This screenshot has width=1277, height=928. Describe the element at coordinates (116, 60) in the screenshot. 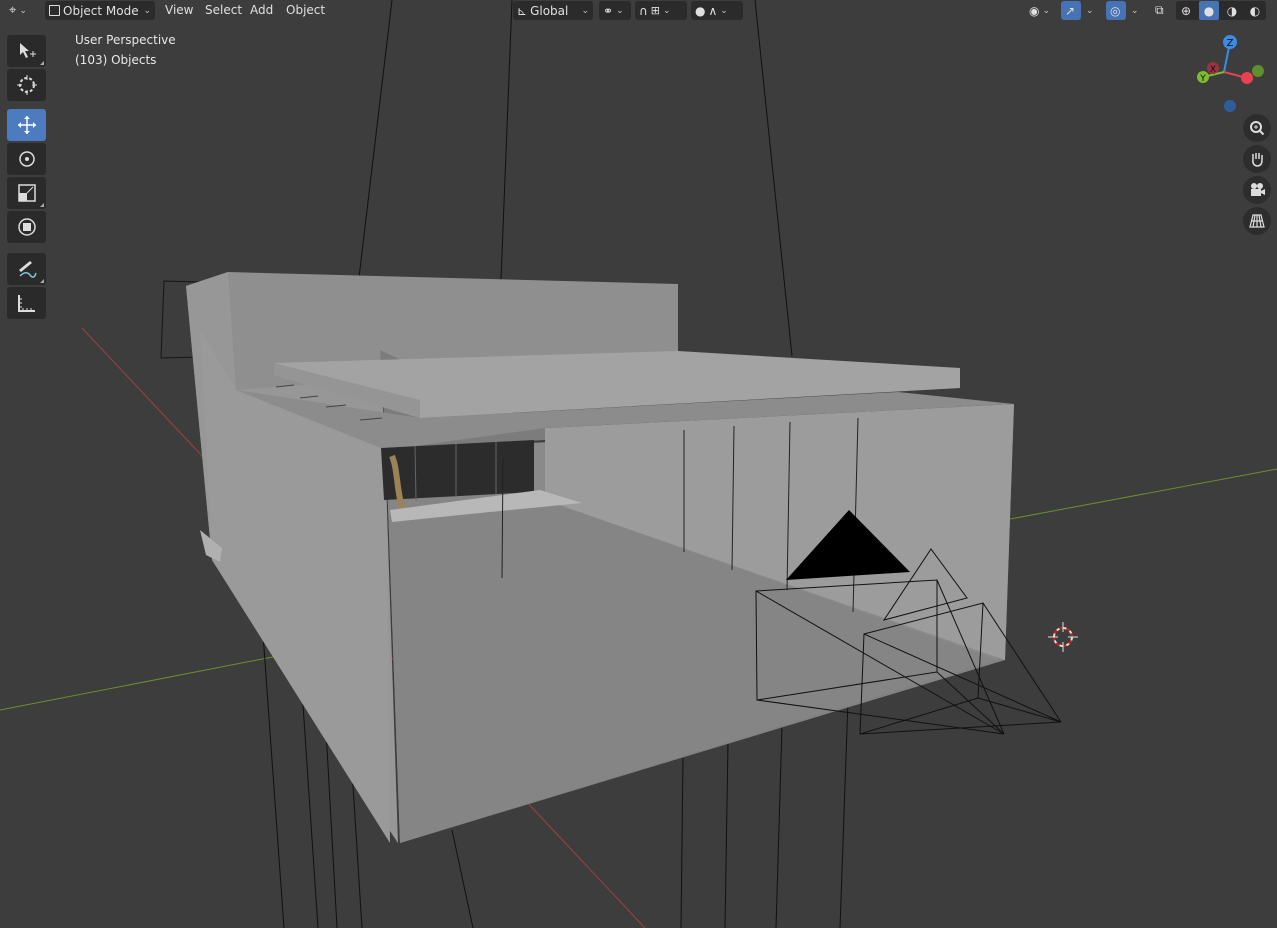

I see `selection-info: (103) Objects` at that location.